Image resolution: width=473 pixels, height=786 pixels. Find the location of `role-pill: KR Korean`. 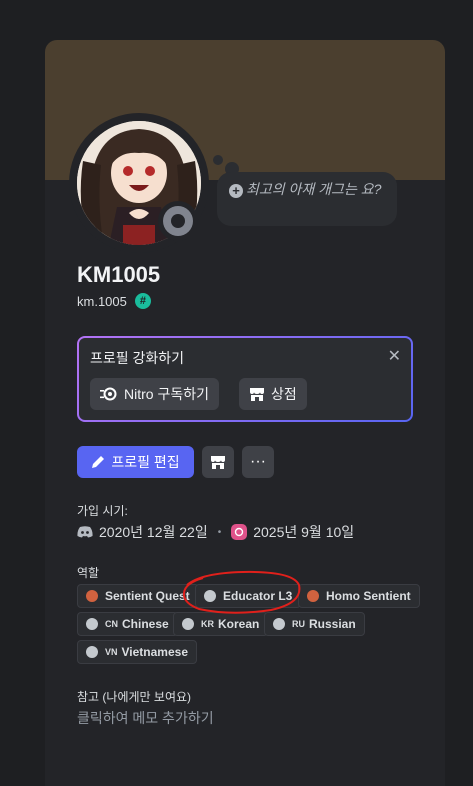

role-pill: KR Korean is located at coordinates (221, 624).